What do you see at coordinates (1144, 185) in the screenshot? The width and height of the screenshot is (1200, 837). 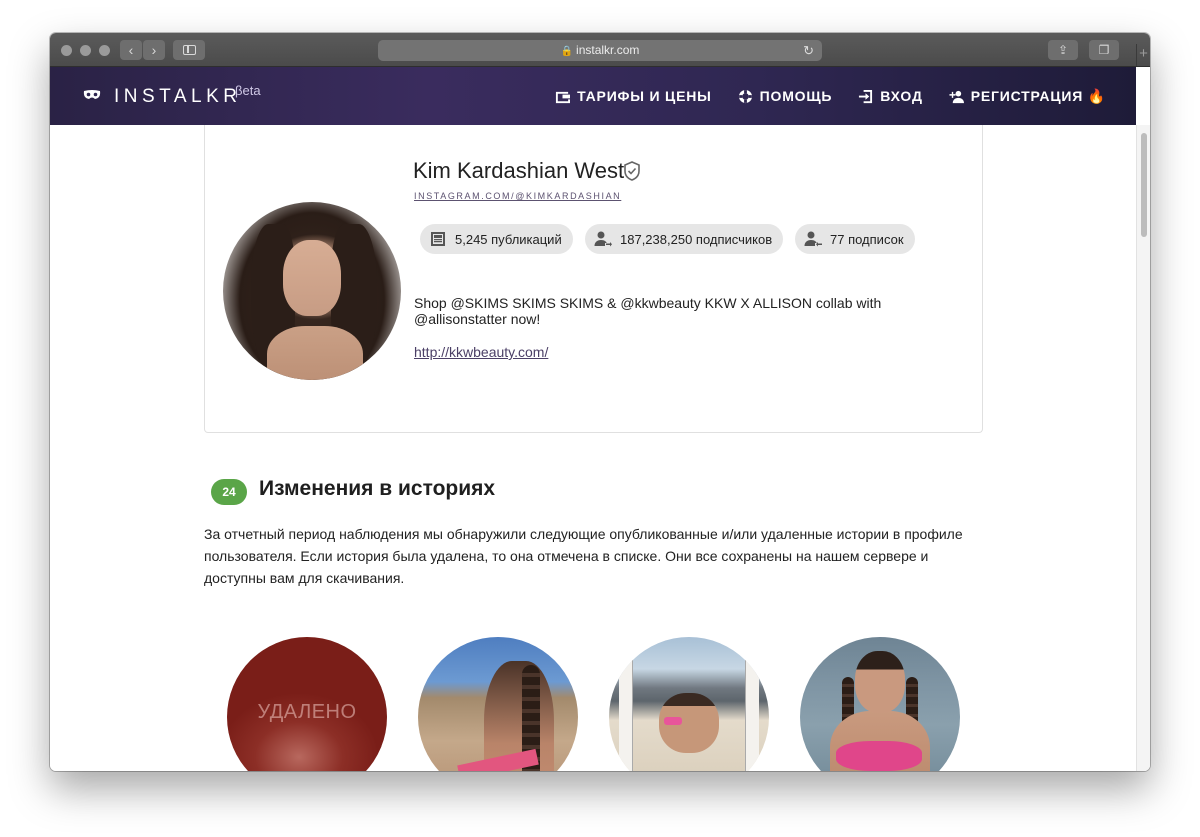 I see `scrollbar-thumb` at bounding box center [1144, 185].